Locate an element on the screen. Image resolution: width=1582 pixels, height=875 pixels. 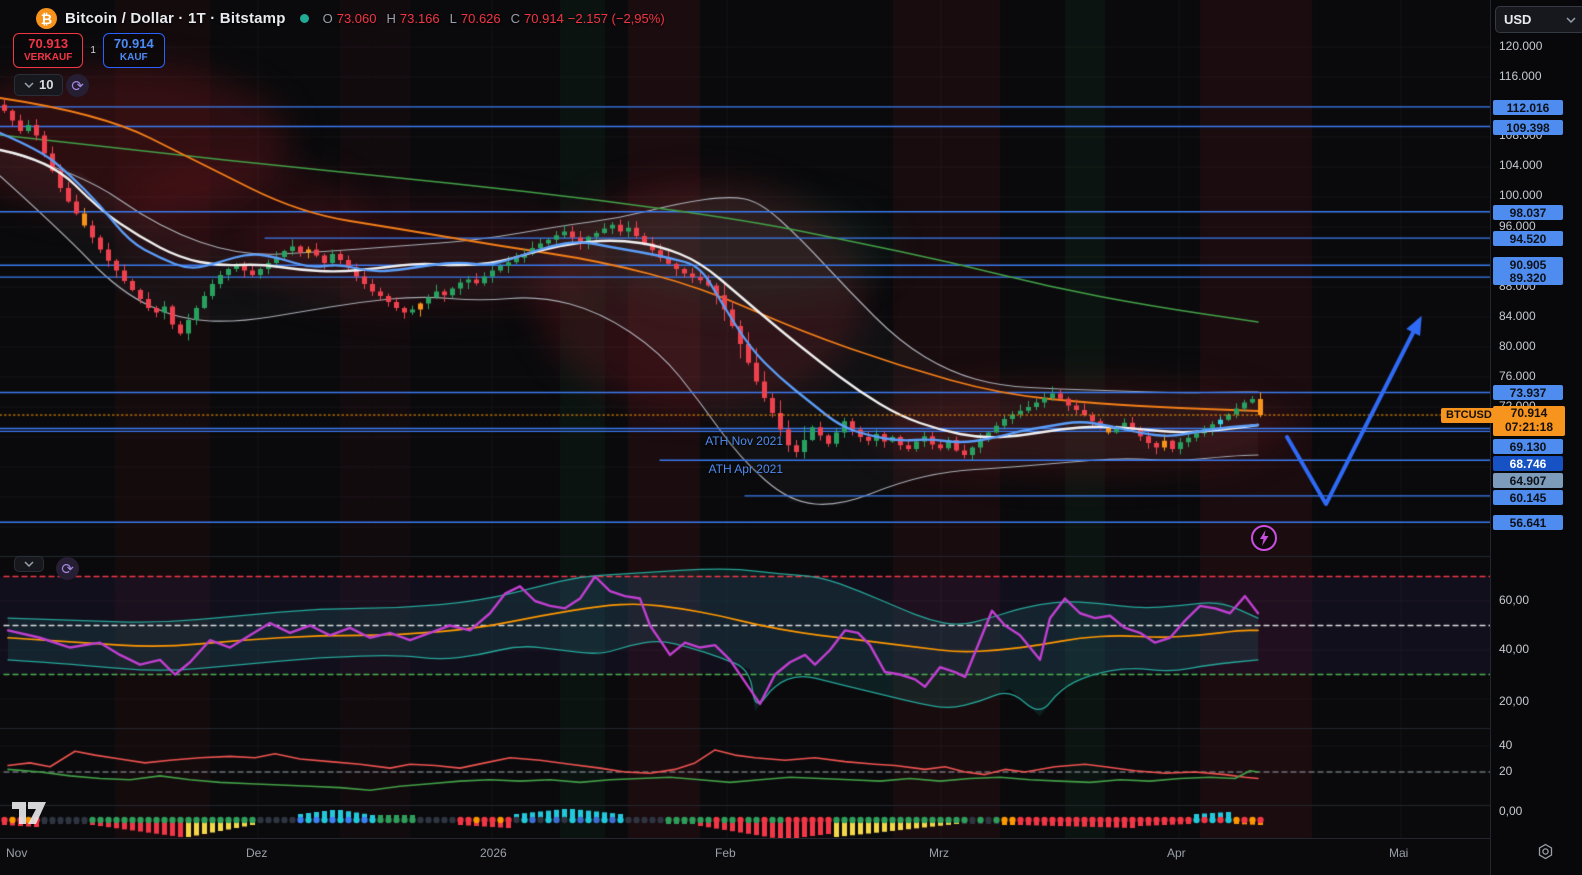
refresh-icon-2: ⟳ is located at coordinates (67, 568).